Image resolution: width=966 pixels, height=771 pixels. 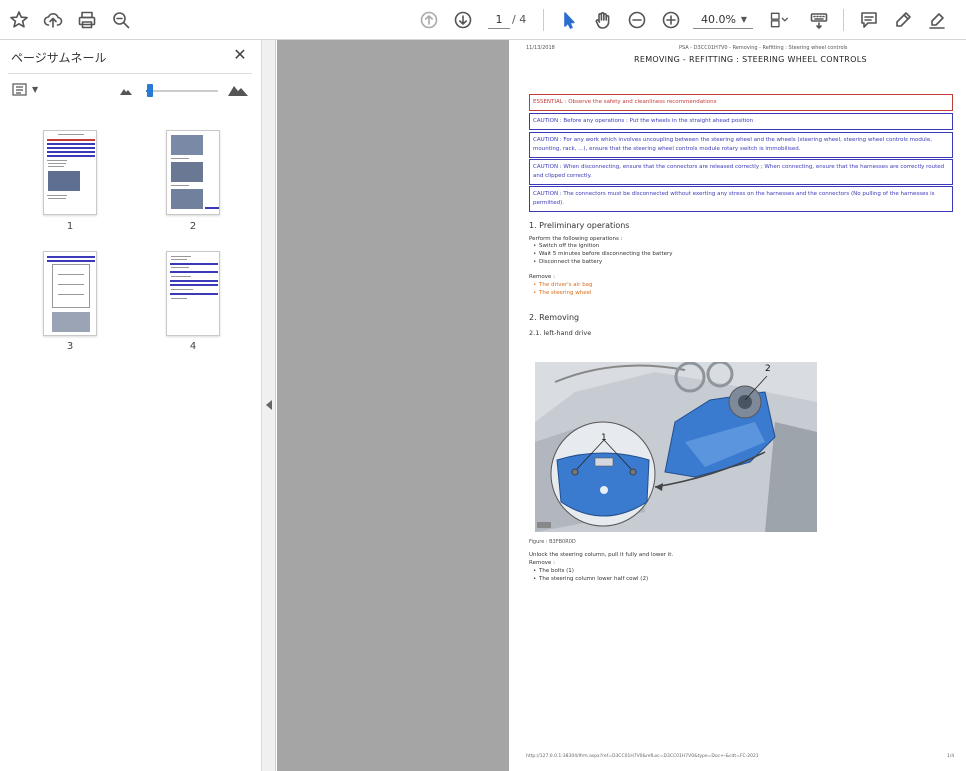 What do you see at coordinates (819, 20) in the screenshot?
I see `keyboard-scroll-icon` at bounding box center [819, 20].